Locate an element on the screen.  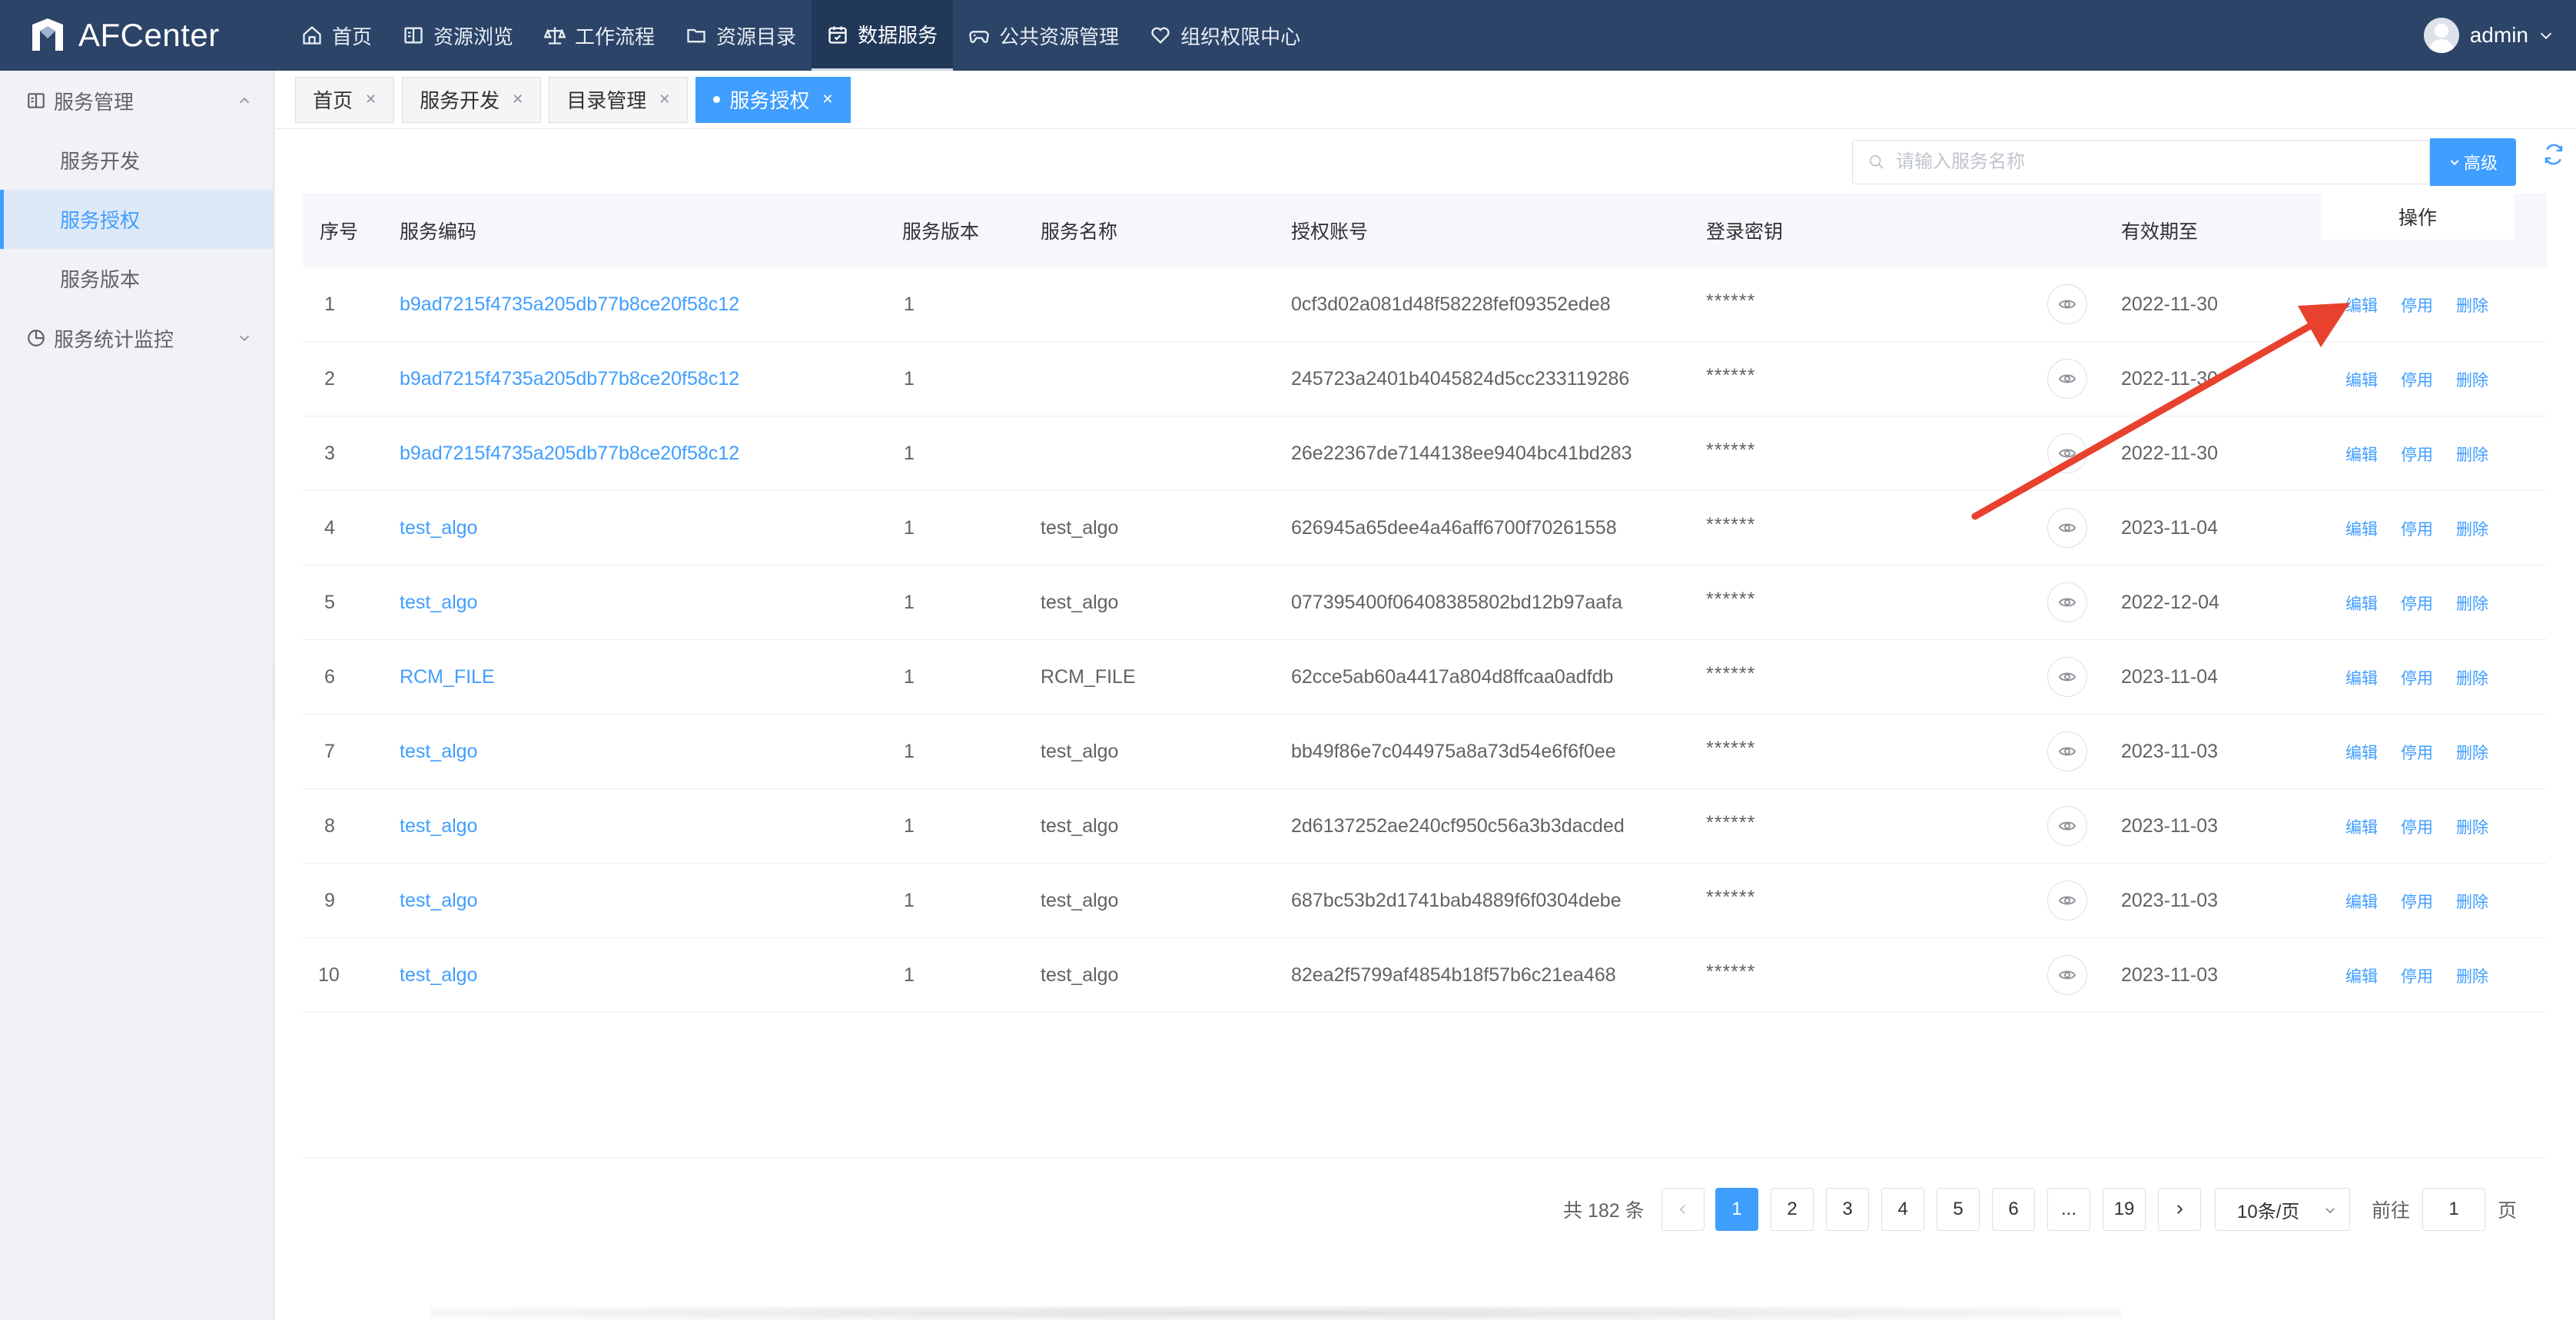
advanced-search-button: 高级 is located at coordinates (2473, 162).